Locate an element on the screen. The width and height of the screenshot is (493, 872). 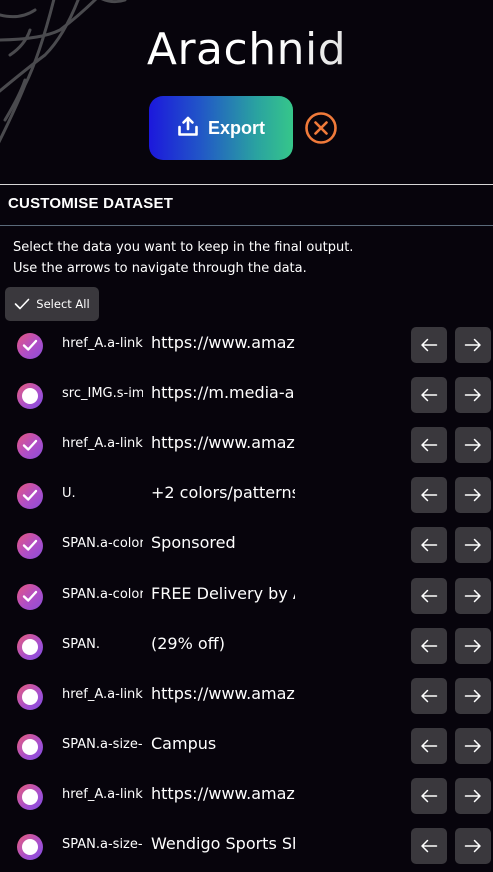
row-value: FREE Delivery by Amazon is located at coordinates (223, 593).